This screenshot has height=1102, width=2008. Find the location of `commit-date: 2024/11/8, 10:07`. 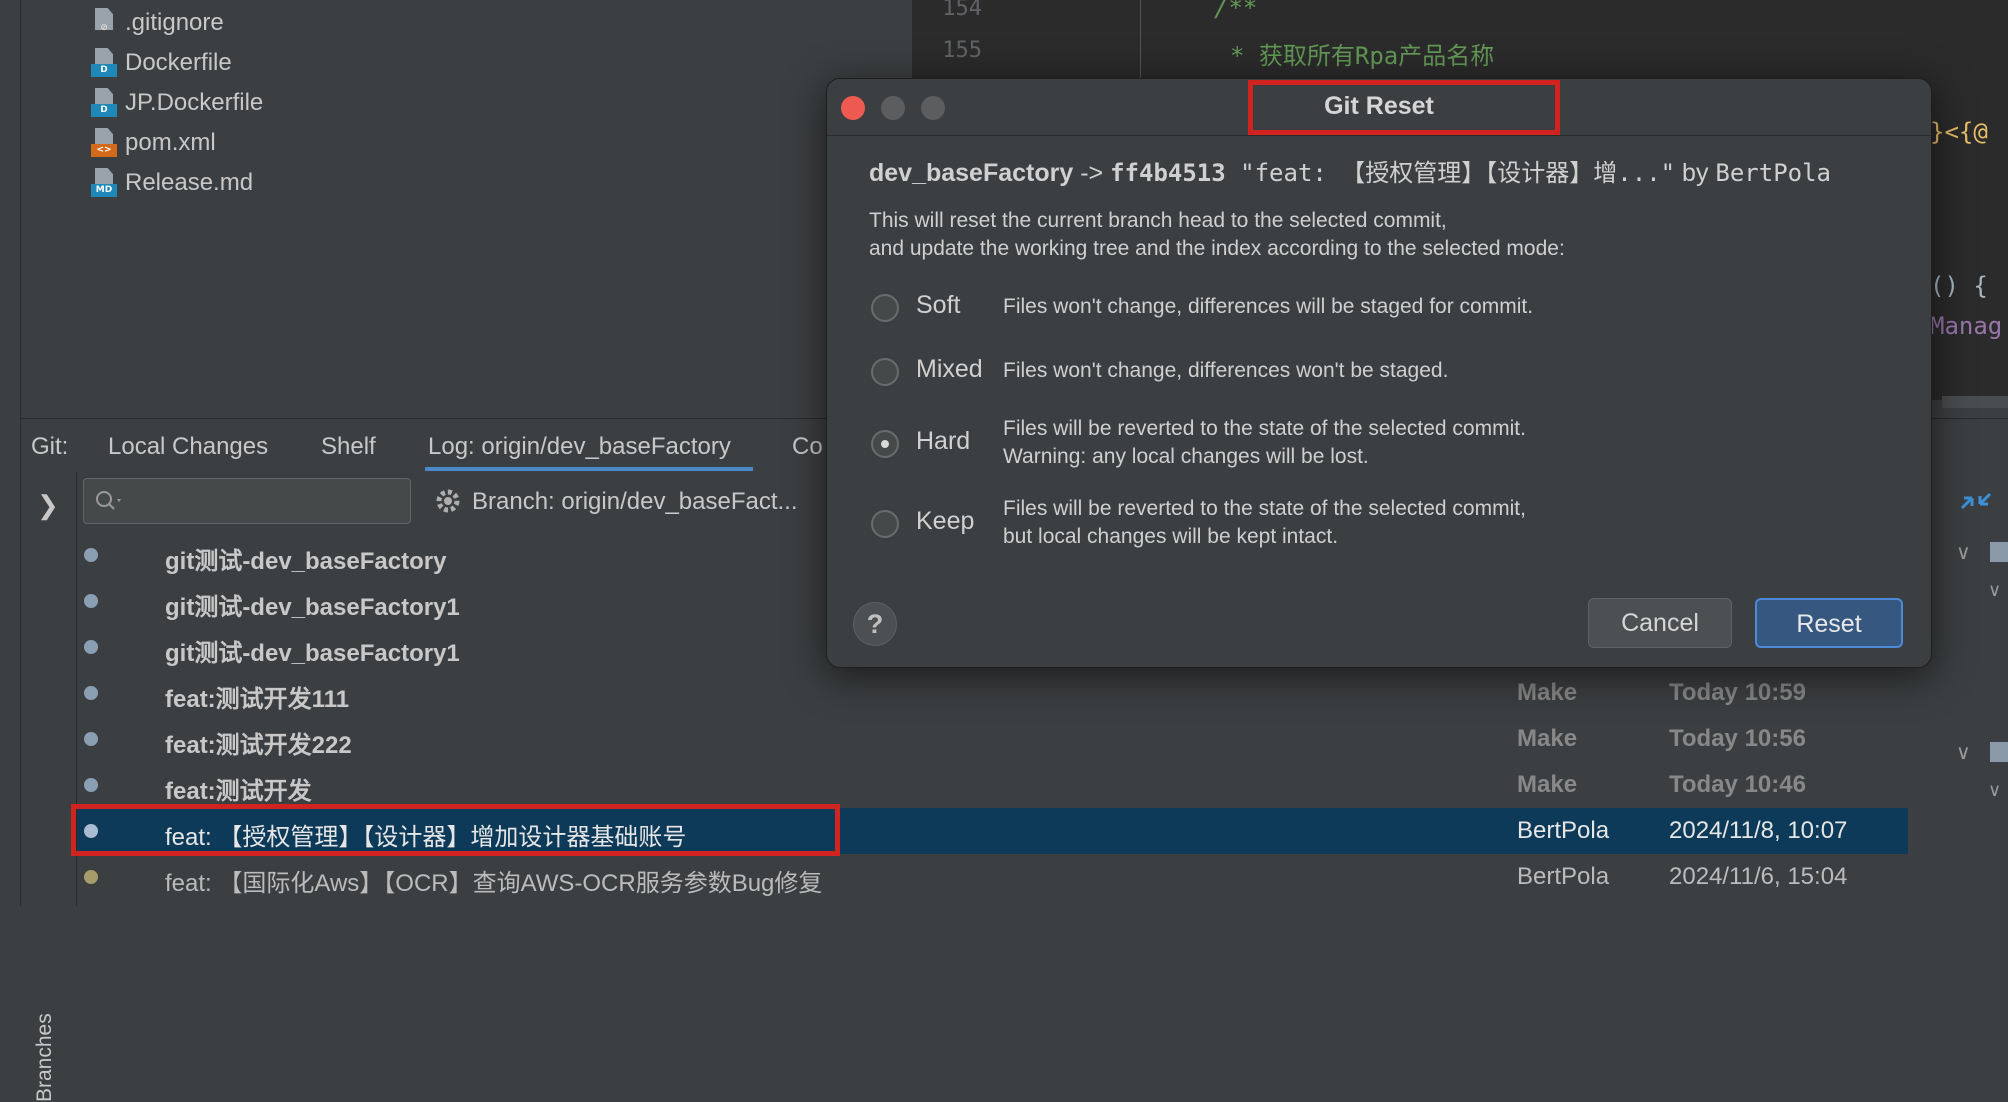

commit-date: 2024/11/8, 10:07 is located at coordinates (1758, 830).